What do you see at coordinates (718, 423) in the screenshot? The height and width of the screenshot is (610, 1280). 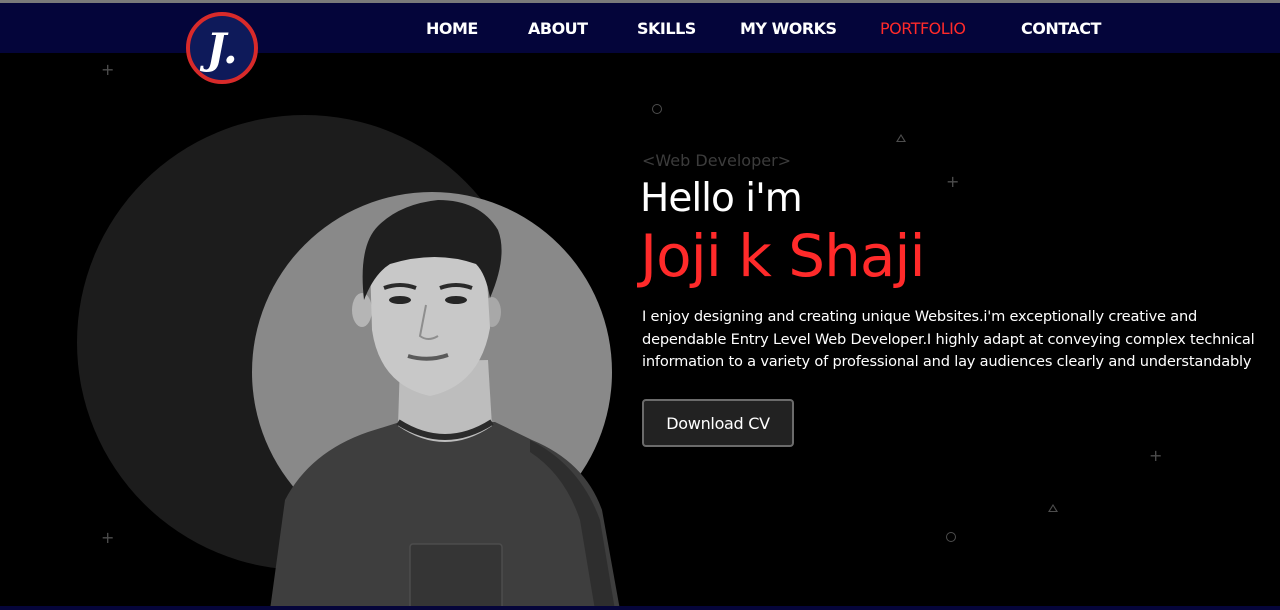 I see `download-cv-button: Download CV` at bounding box center [718, 423].